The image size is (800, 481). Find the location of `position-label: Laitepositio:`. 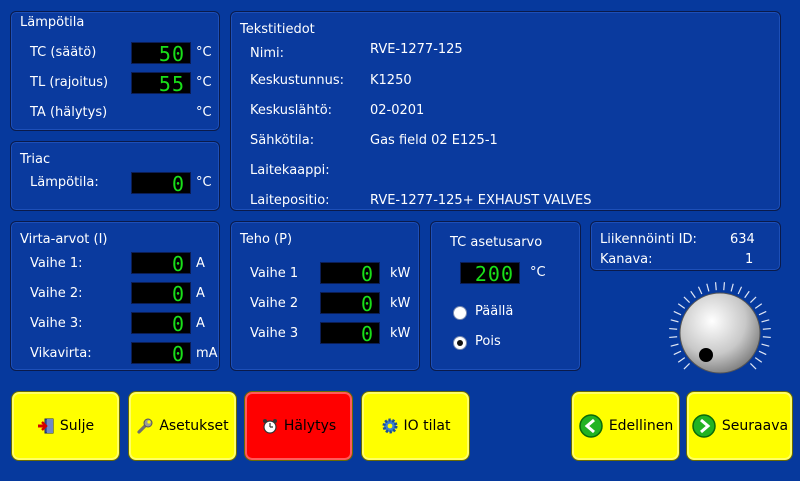

position-label: Laitepositio: is located at coordinates (290, 200).